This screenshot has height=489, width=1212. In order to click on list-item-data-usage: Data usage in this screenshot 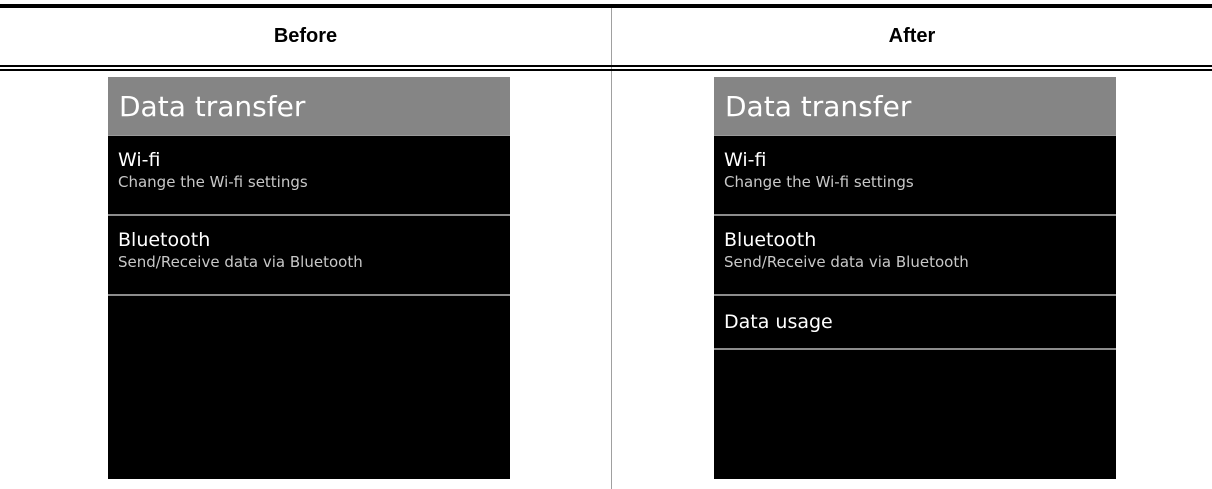, I will do `click(915, 323)`.